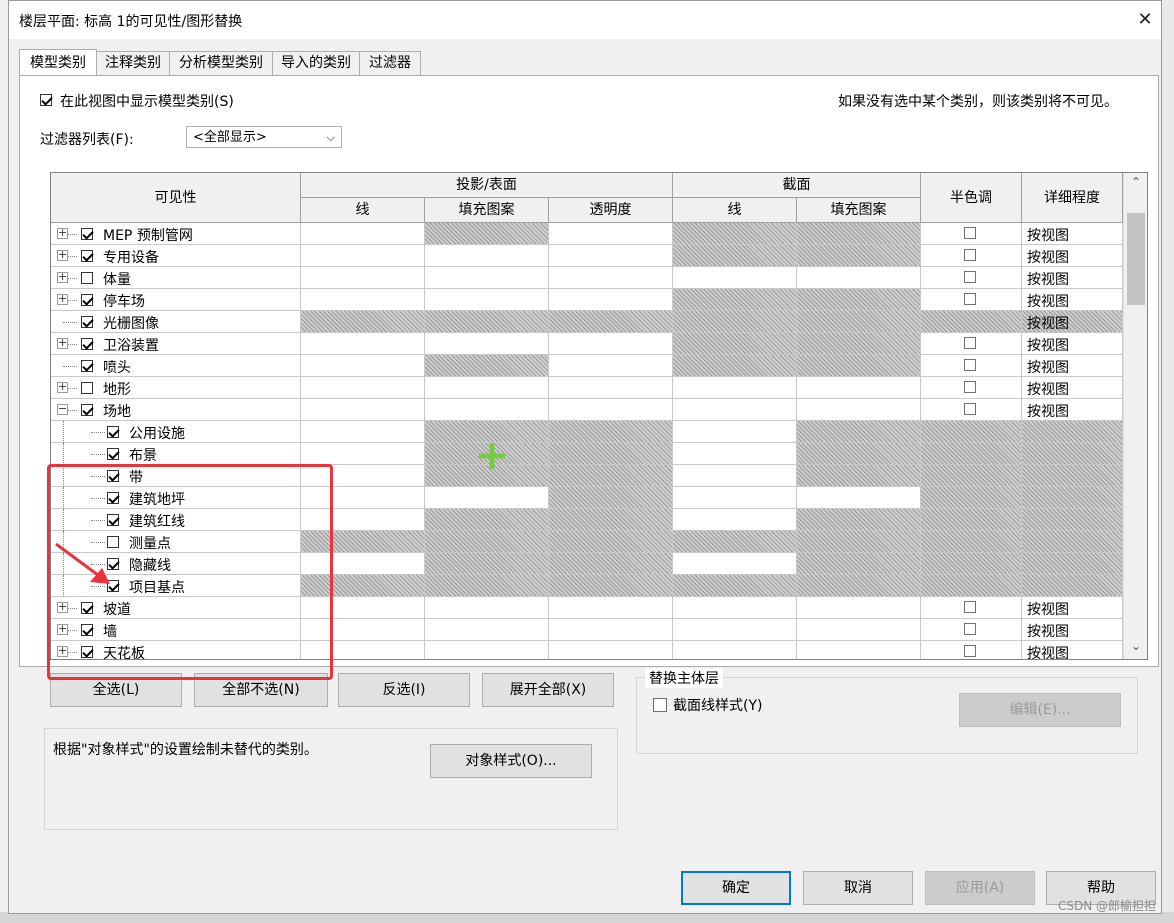 Image resolution: width=1174 pixels, height=923 pixels. What do you see at coordinates (176, 198) in the screenshot?
I see `header-visibility: 可见性` at bounding box center [176, 198].